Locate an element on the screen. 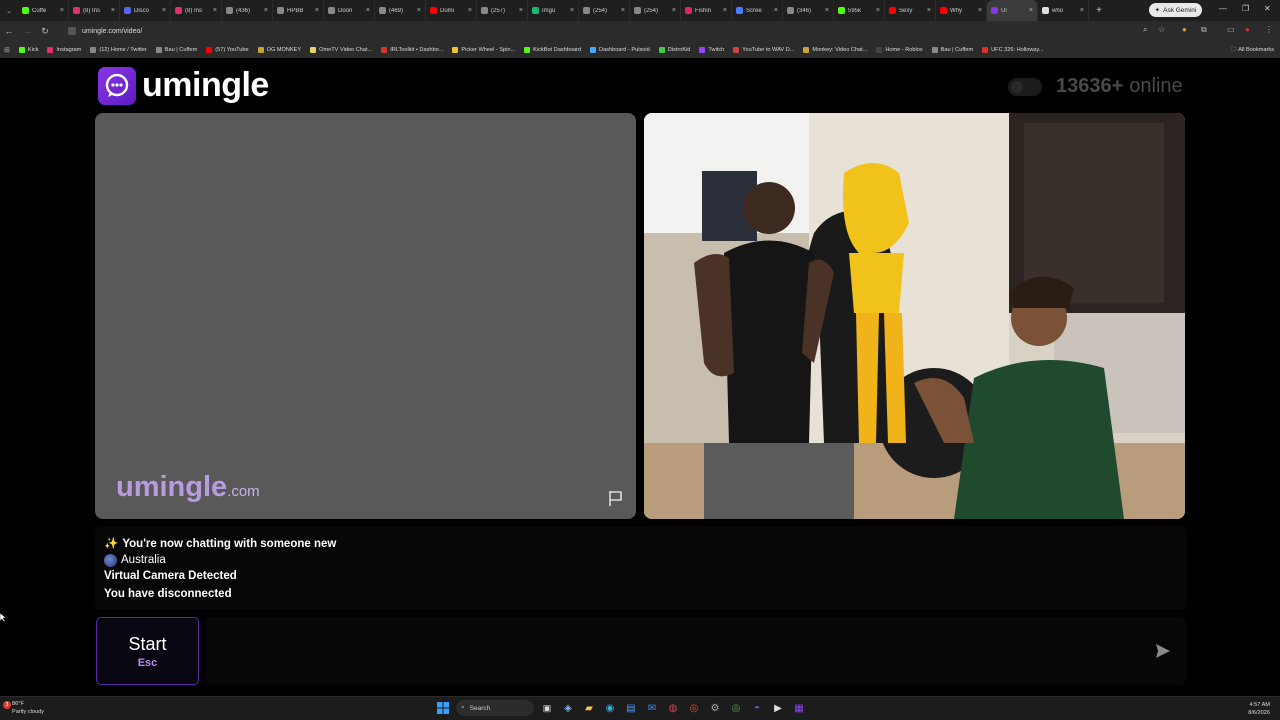 The image size is (1280, 720). site-logo: umingle is located at coordinates (183, 85).